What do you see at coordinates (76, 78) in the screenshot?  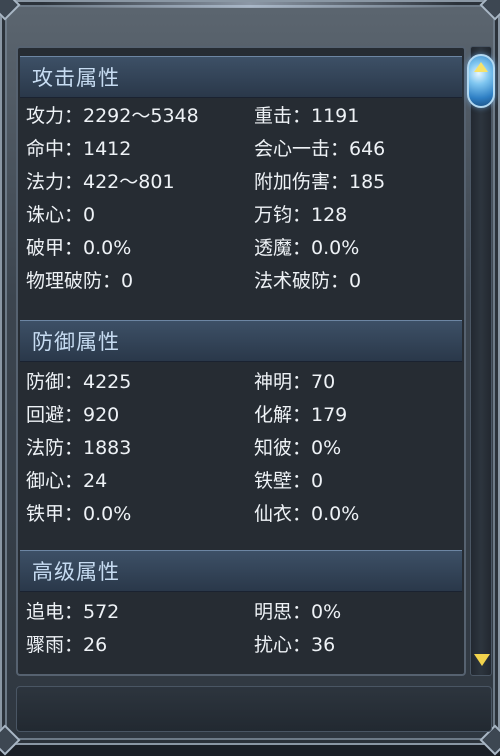 I see `section-title-attack: 攻击属性` at bounding box center [76, 78].